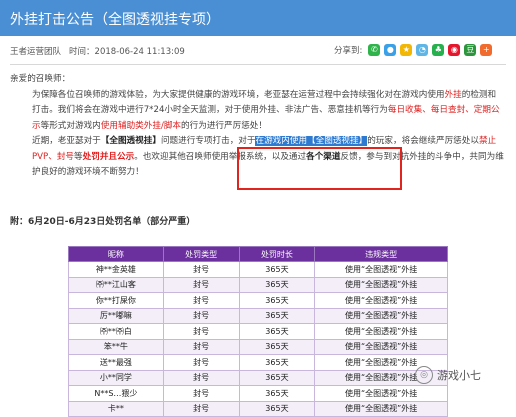 The width and height of the screenshot is (516, 417). I want to click on cell-nickname: ㈜**江山客, so click(116, 284).